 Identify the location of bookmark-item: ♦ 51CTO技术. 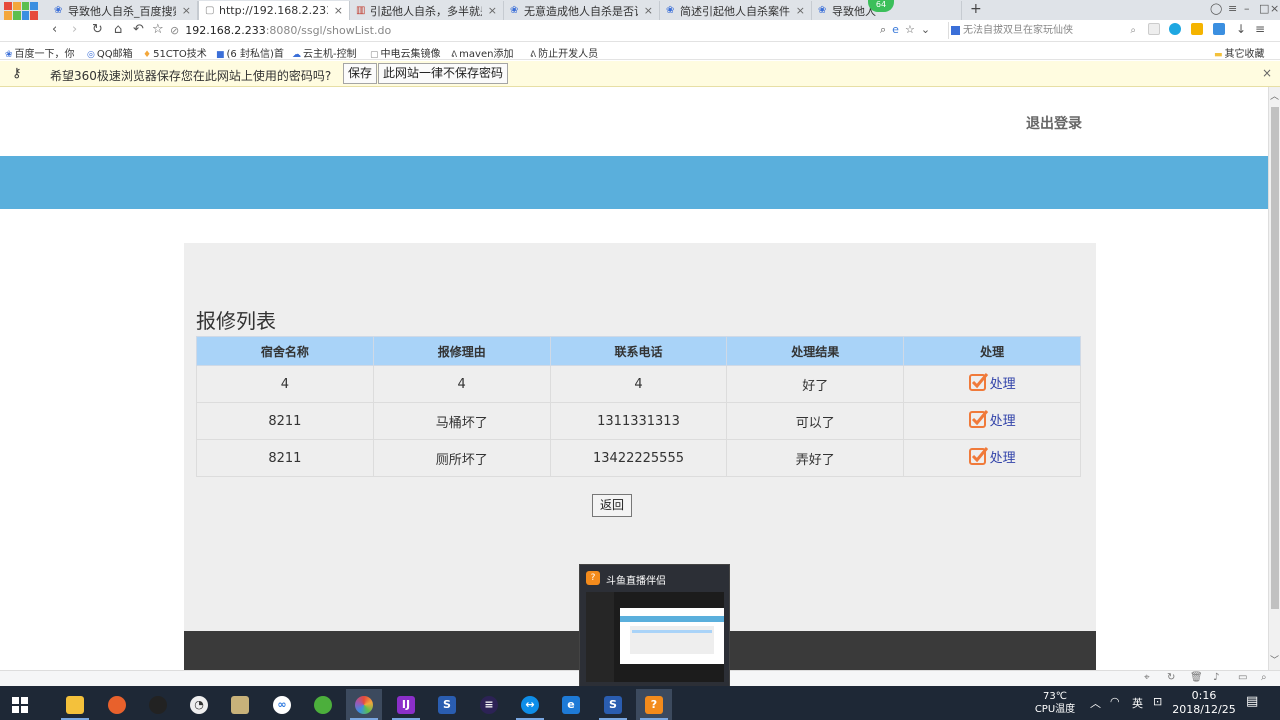
(175, 52).